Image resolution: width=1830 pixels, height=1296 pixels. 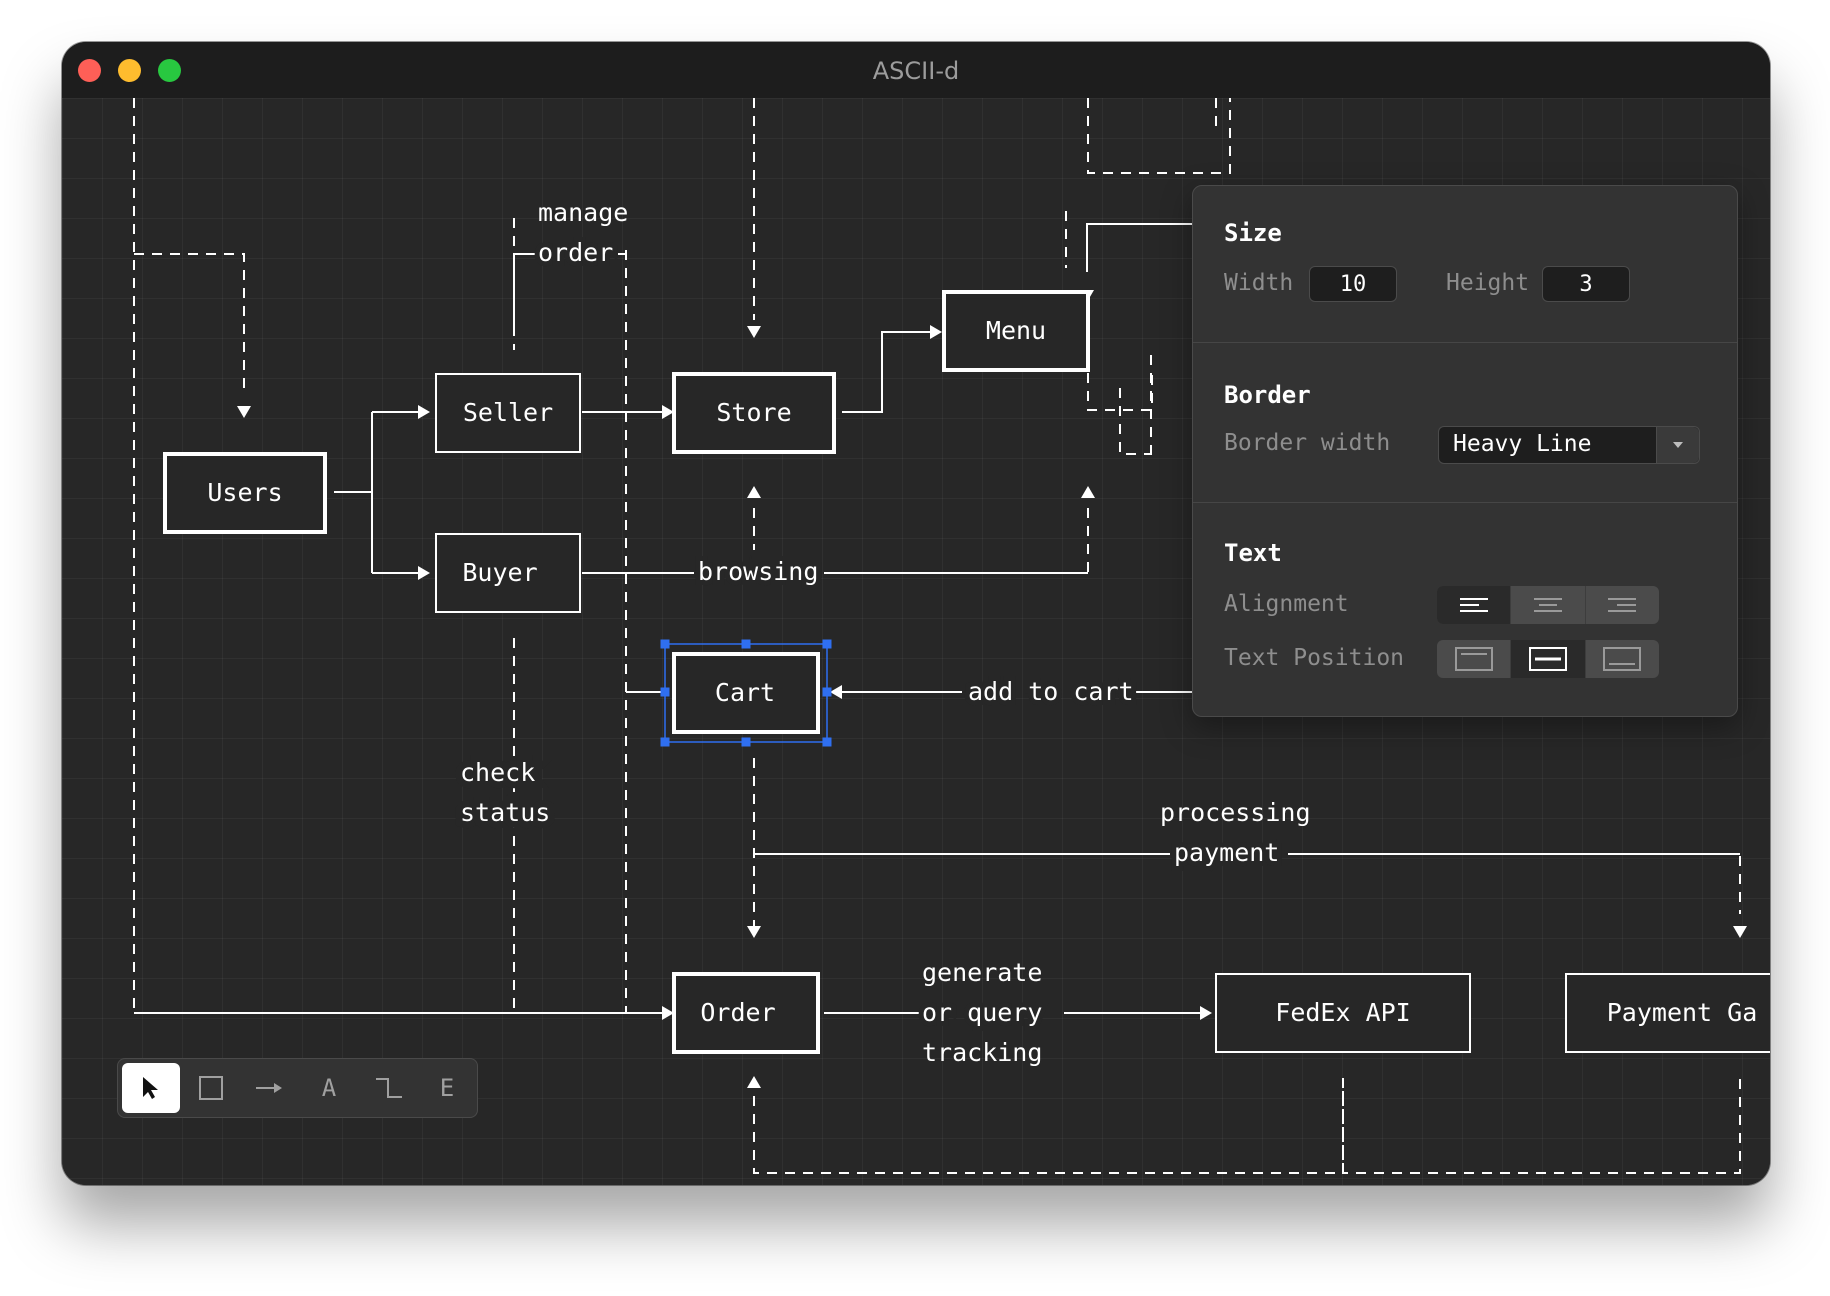 What do you see at coordinates (1259, 283) in the screenshot?
I see `width-label: Width` at bounding box center [1259, 283].